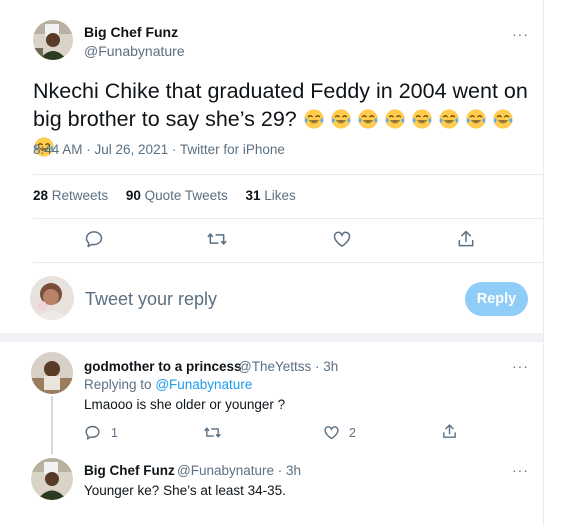 Image resolution: width=583 pixels, height=526 pixels. I want to click on more-options-icon: ···, so click(520, 34).